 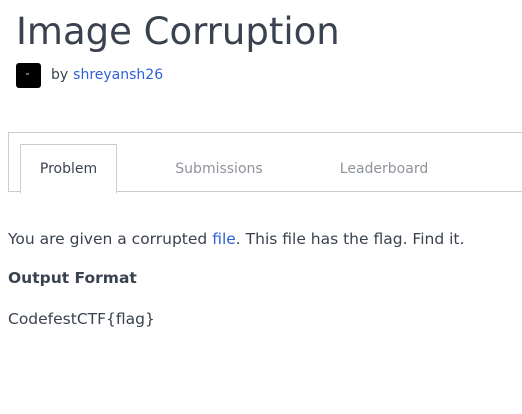 What do you see at coordinates (350, 239) in the screenshot?
I see `statement-text-after: . This file has the flag. Find it.` at bounding box center [350, 239].